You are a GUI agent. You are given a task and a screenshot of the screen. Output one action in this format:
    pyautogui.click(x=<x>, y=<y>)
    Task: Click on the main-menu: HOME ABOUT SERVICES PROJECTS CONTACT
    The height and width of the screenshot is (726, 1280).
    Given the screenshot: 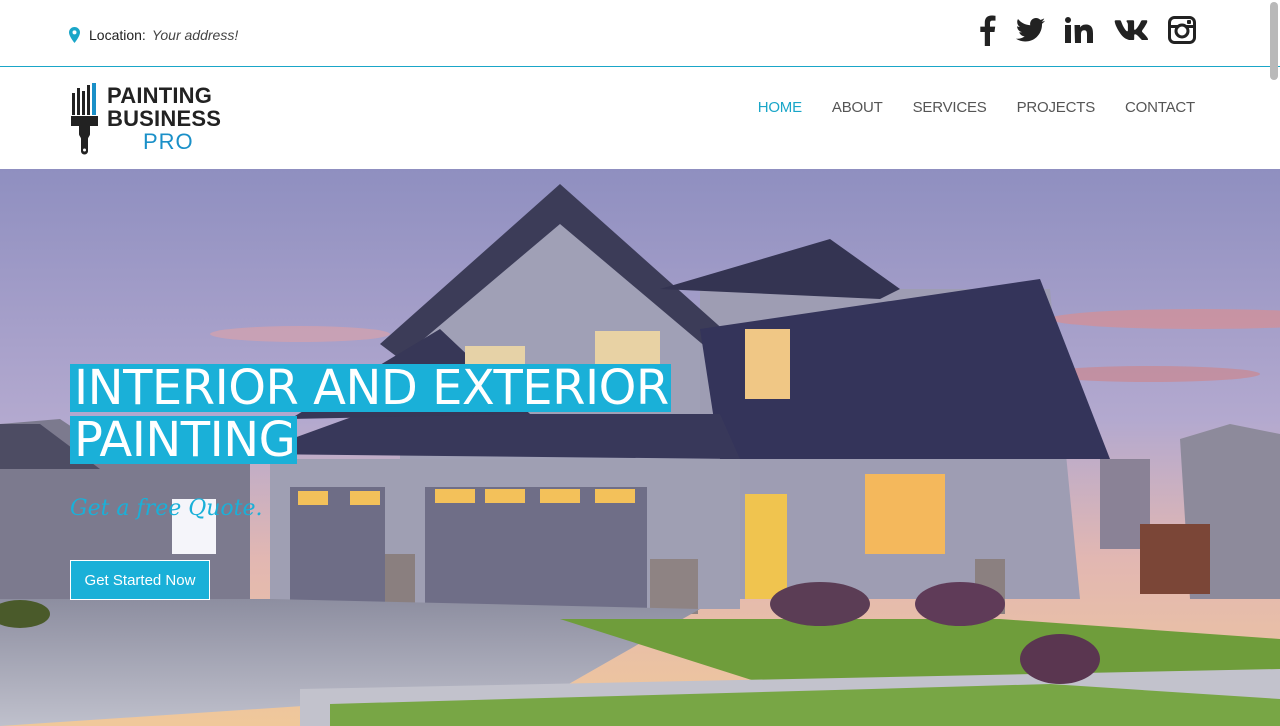 What is the action you would take?
    pyautogui.click(x=961, y=107)
    